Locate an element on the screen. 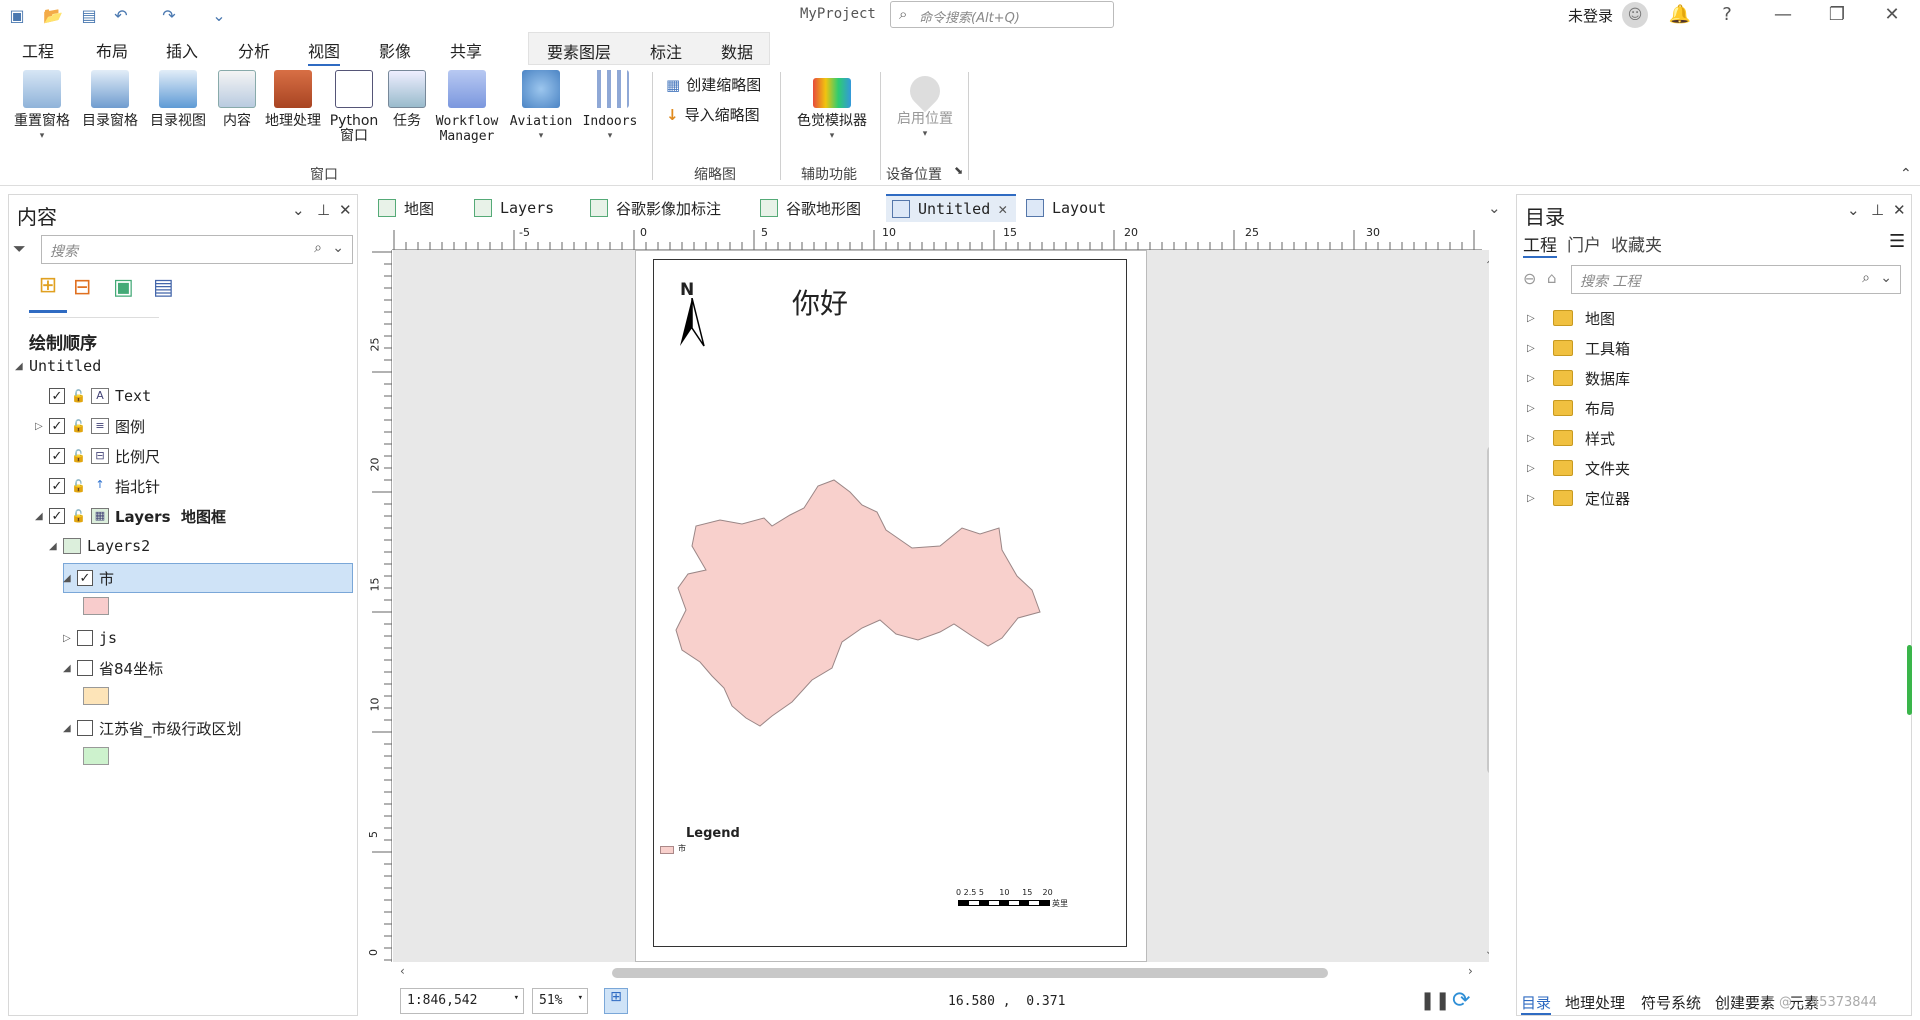 This screenshot has width=1920, height=1020. tab-data: 数据 is located at coordinates (737, 51).